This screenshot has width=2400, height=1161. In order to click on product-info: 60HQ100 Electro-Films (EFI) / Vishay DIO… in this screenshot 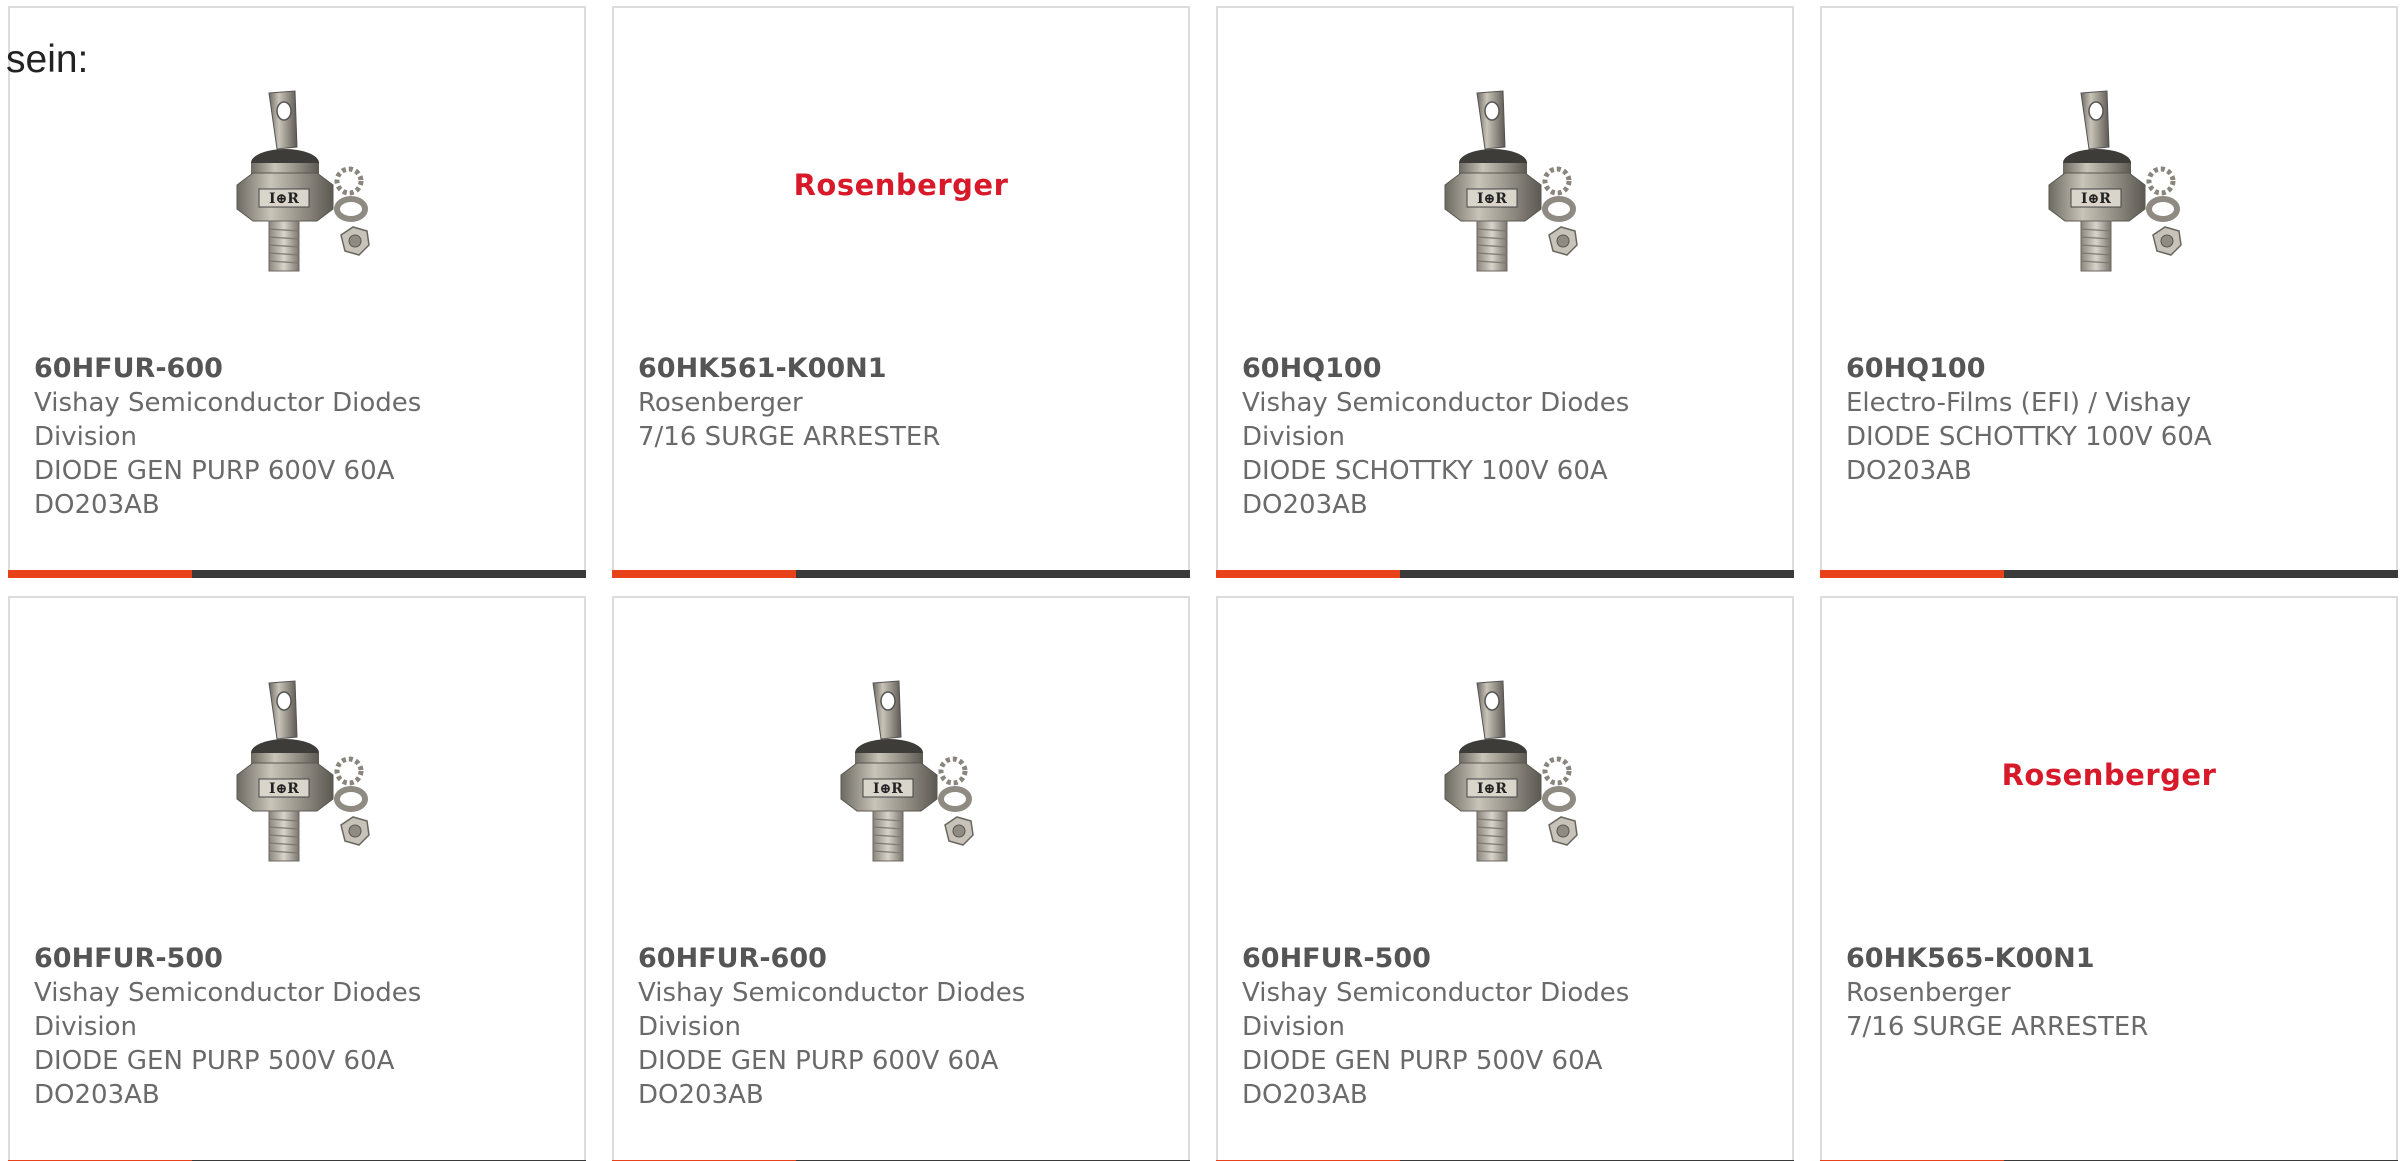, I will do `click(2109, 420)`.